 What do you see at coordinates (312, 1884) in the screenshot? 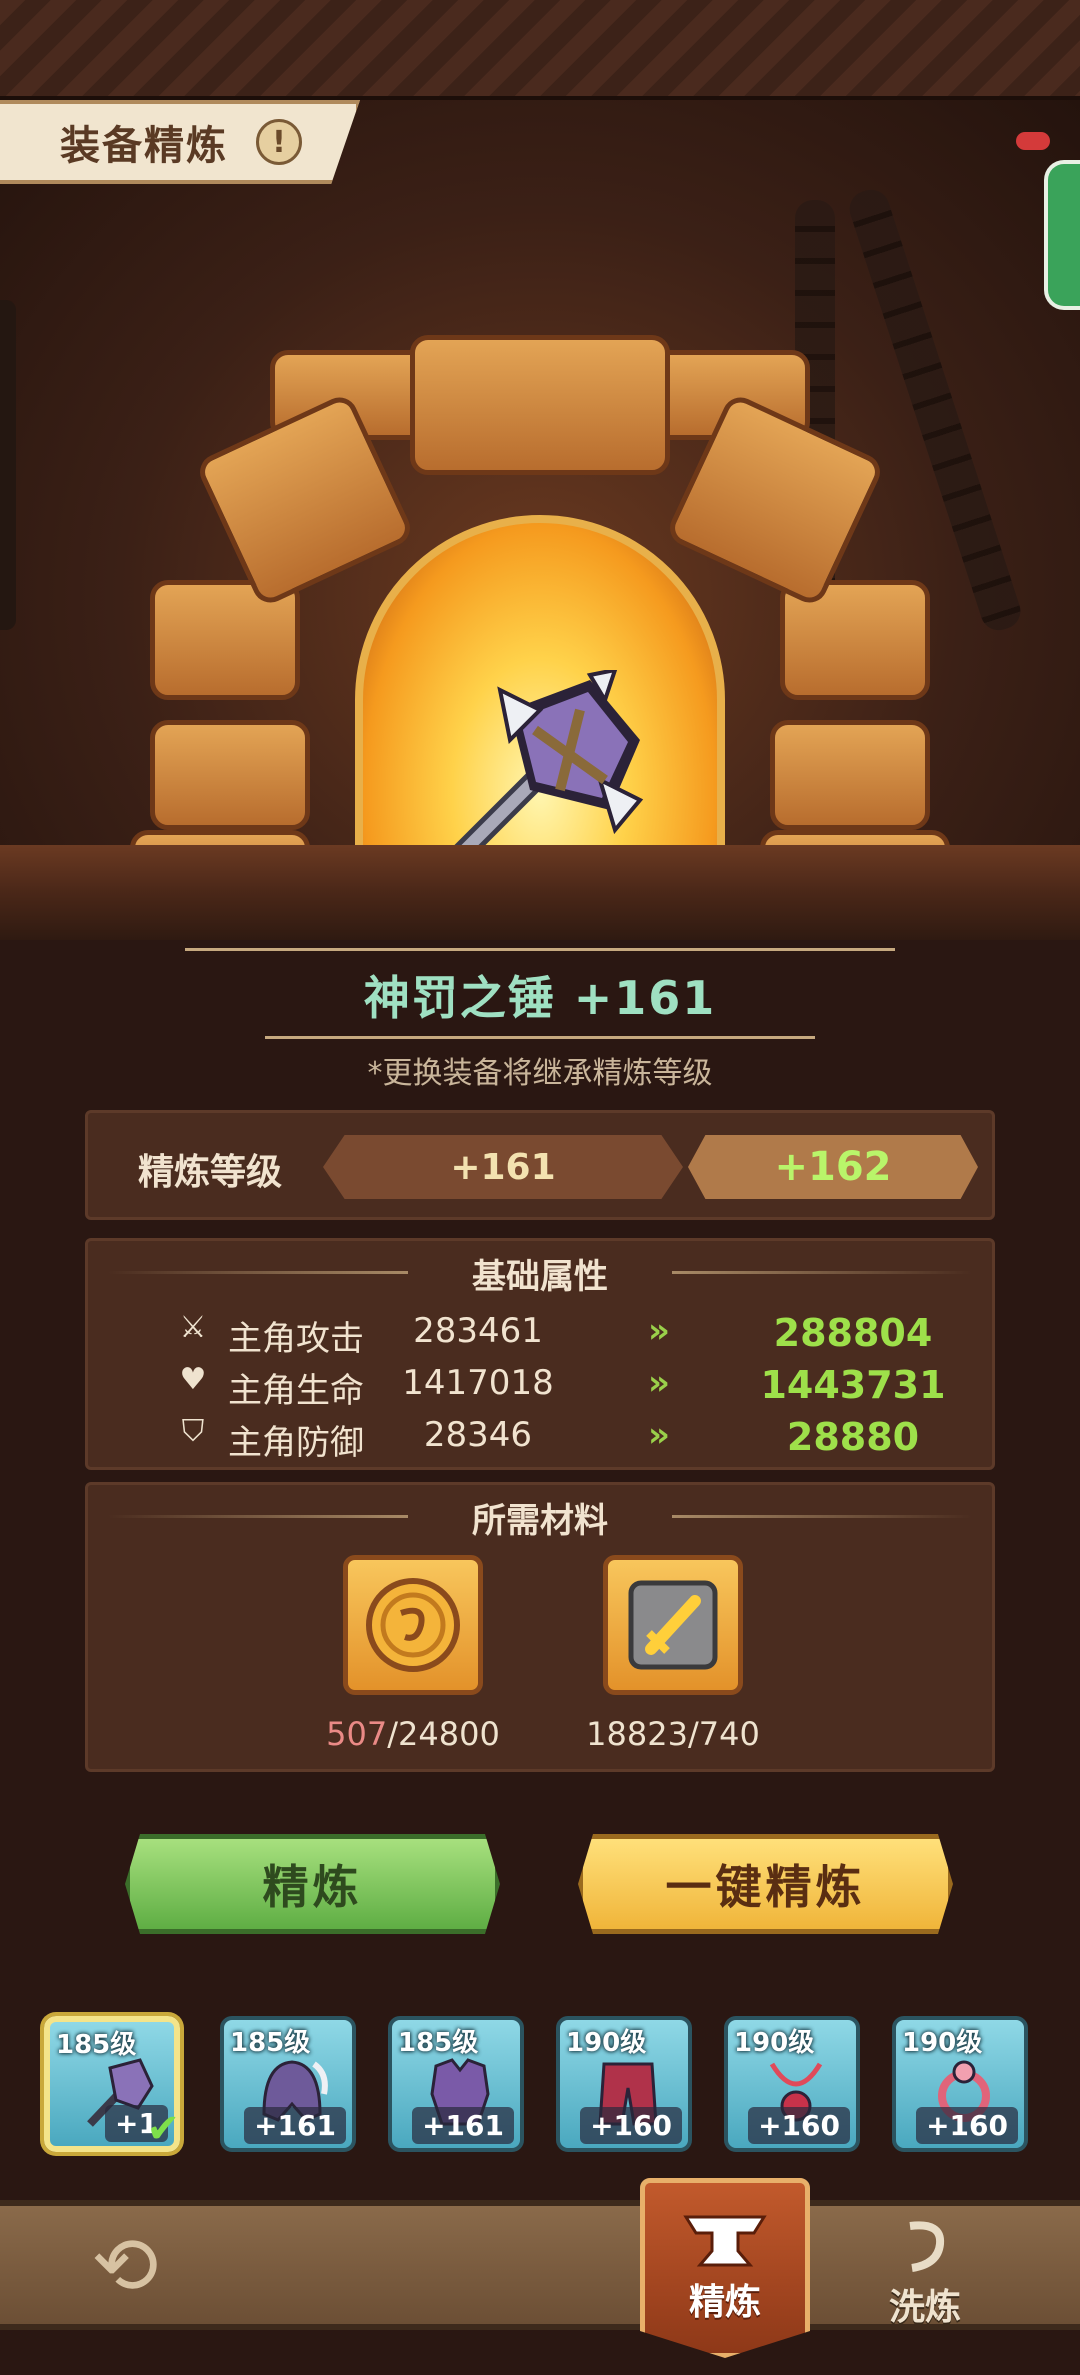
I see `refine-button: 精炼` at bounding box center [312, 1884].